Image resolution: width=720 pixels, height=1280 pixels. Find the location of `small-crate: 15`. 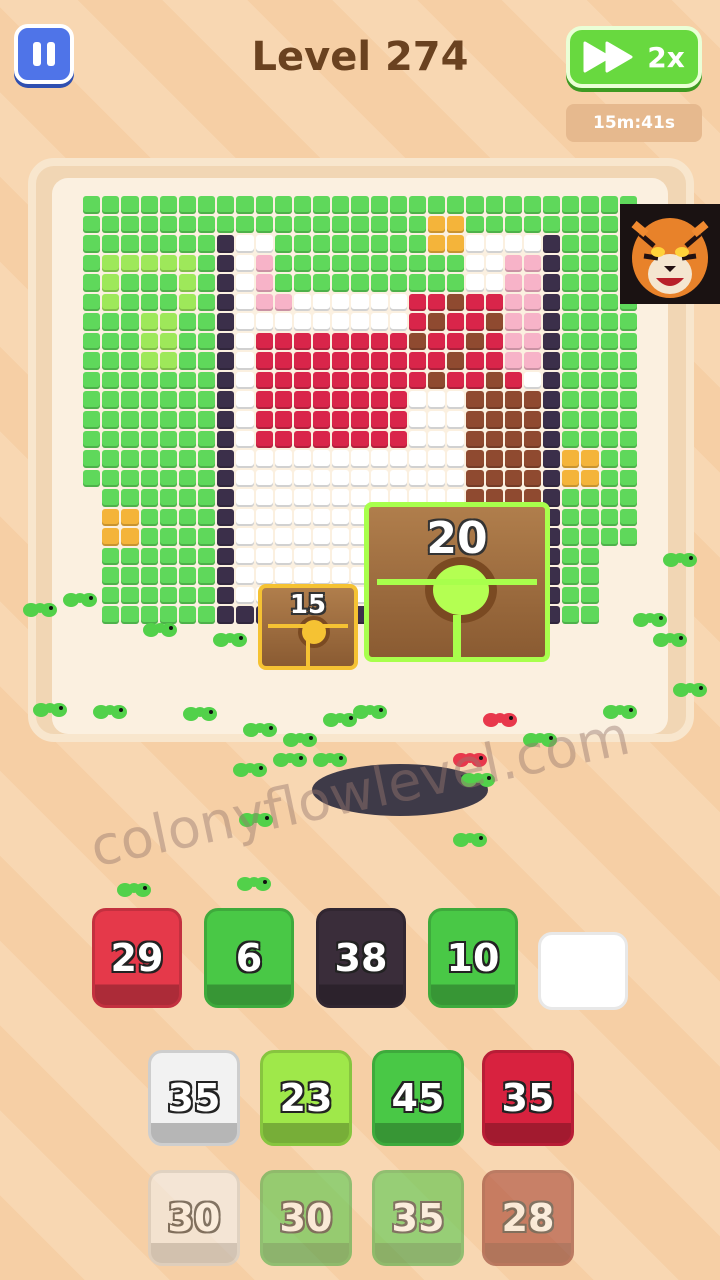

small-crate: 15 is located at coordinates (308, 627).